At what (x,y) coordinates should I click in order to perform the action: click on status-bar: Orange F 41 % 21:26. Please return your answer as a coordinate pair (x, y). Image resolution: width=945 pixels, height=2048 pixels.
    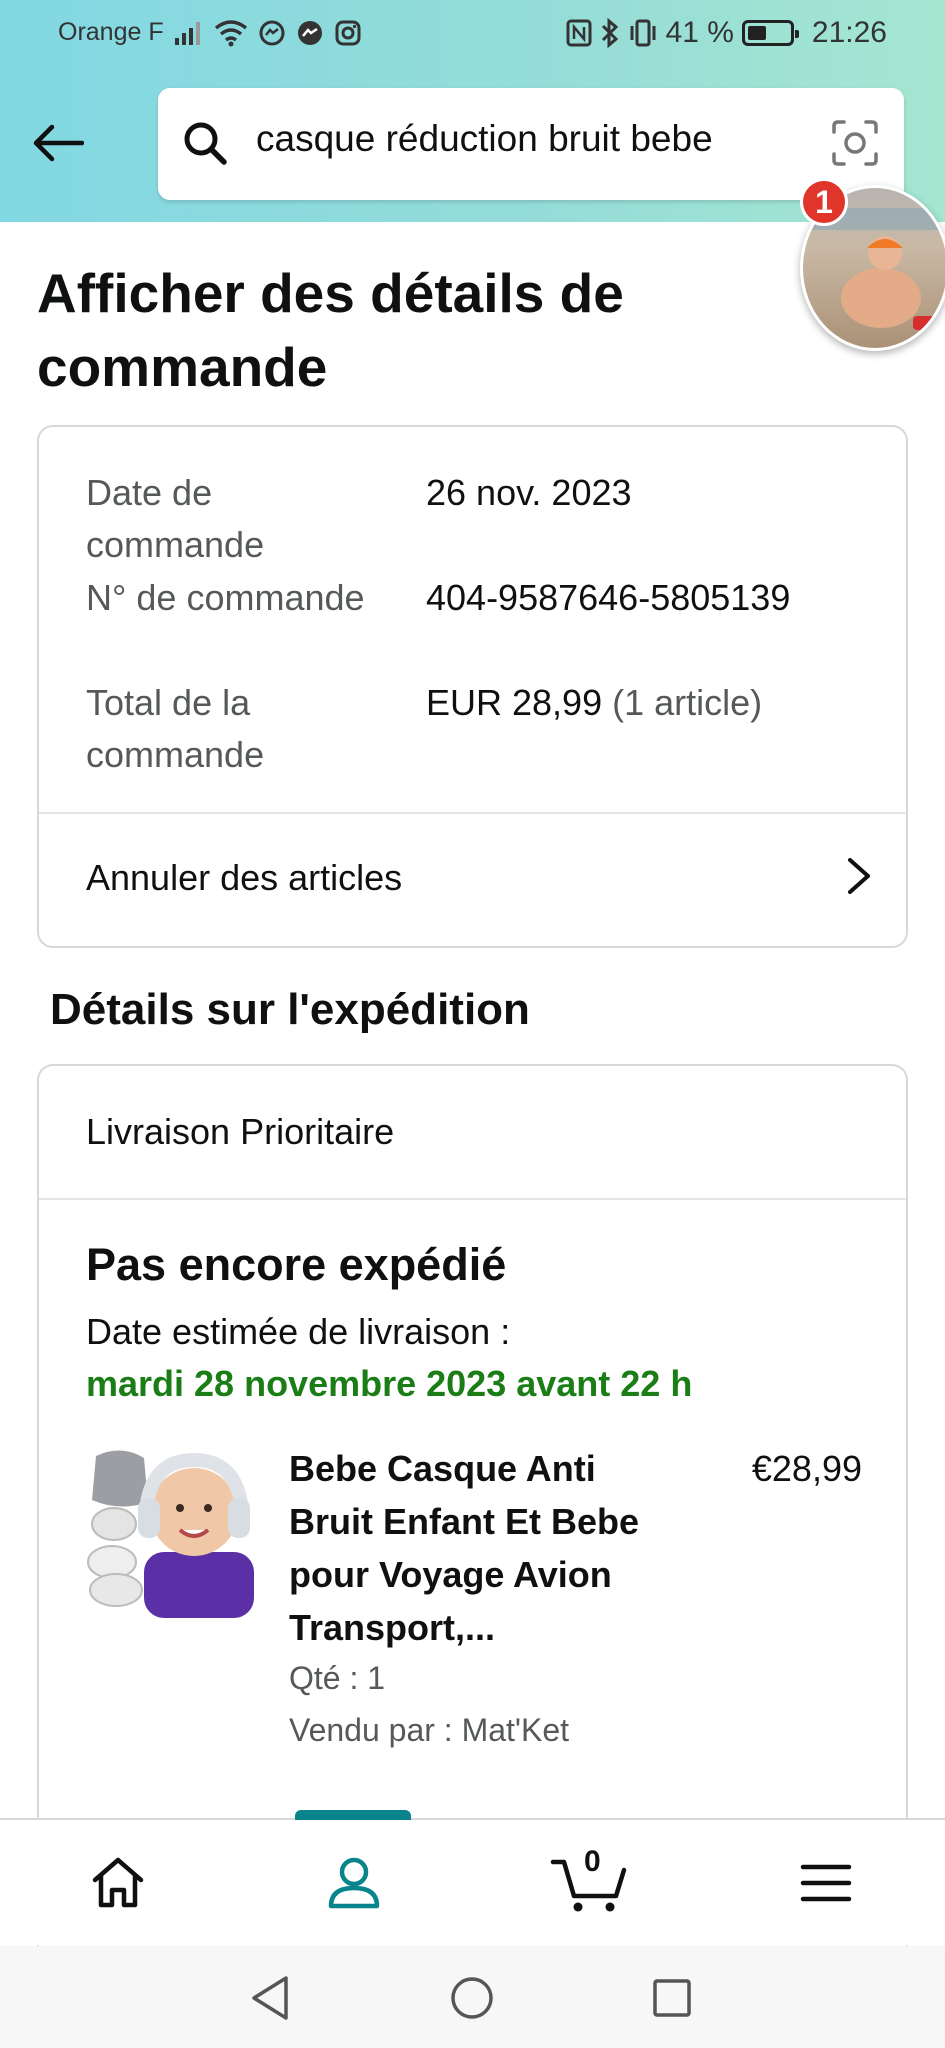
    Looking at the image, I should click on (472, 34).